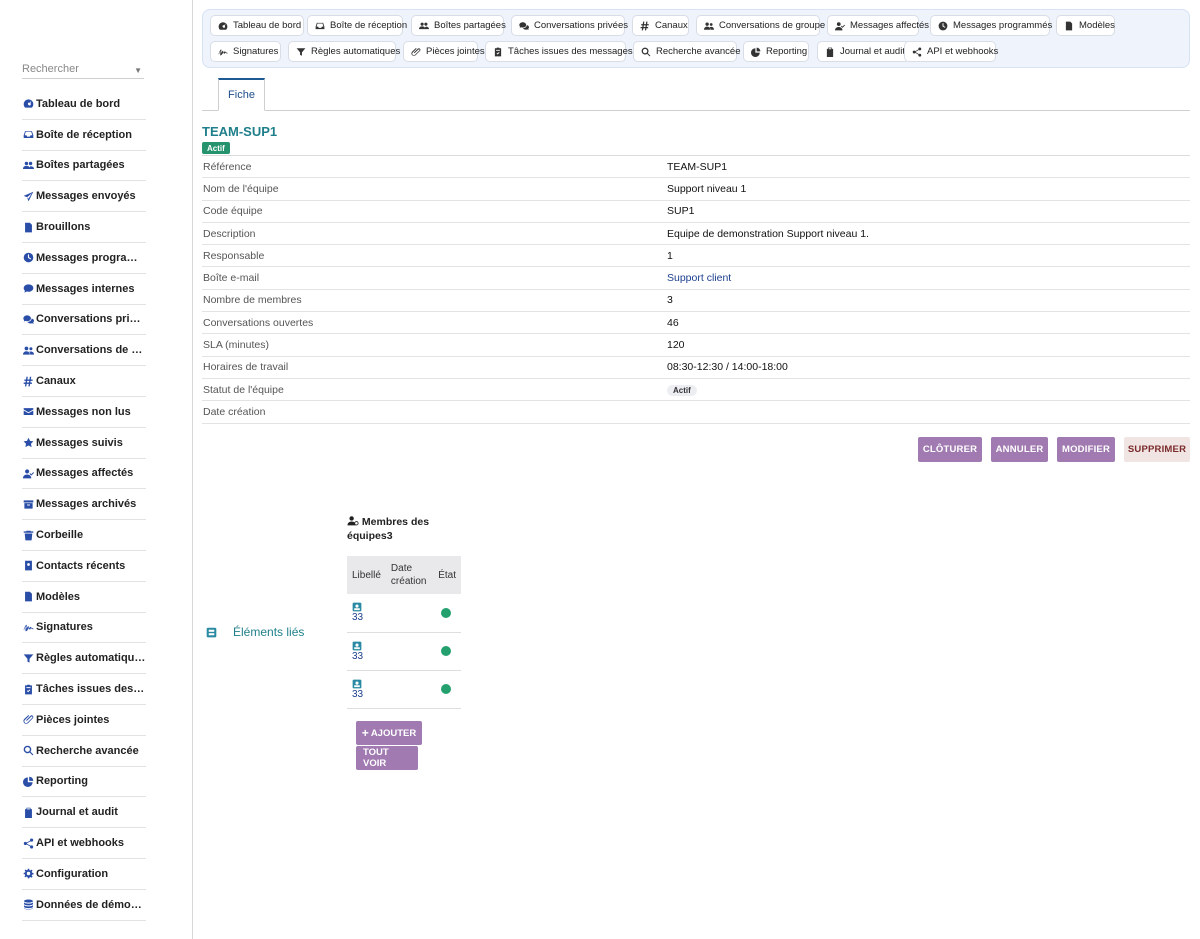  What do you see at coordinates (64, 627) in the screenshot?
I see `sidebar-item-label: Signatures` at bounding box center [64, 627].